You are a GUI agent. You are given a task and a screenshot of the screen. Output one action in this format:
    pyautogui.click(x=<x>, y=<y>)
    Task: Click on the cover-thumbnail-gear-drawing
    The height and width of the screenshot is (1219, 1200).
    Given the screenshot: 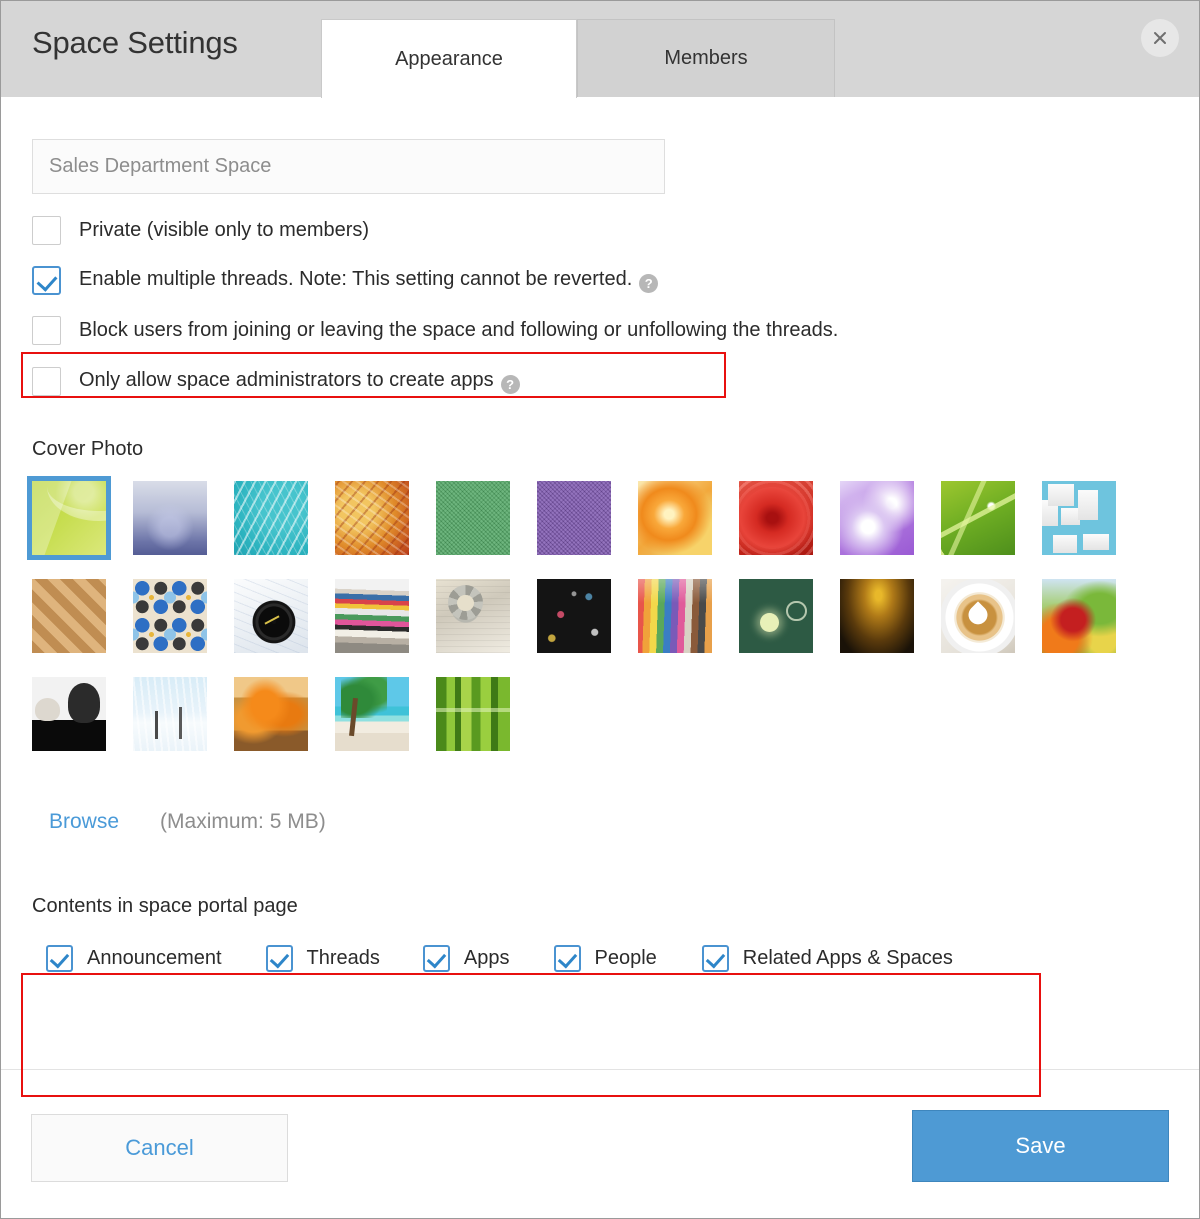 What is the action you would take?
    pyautogui.click(x=473, y=616)
    